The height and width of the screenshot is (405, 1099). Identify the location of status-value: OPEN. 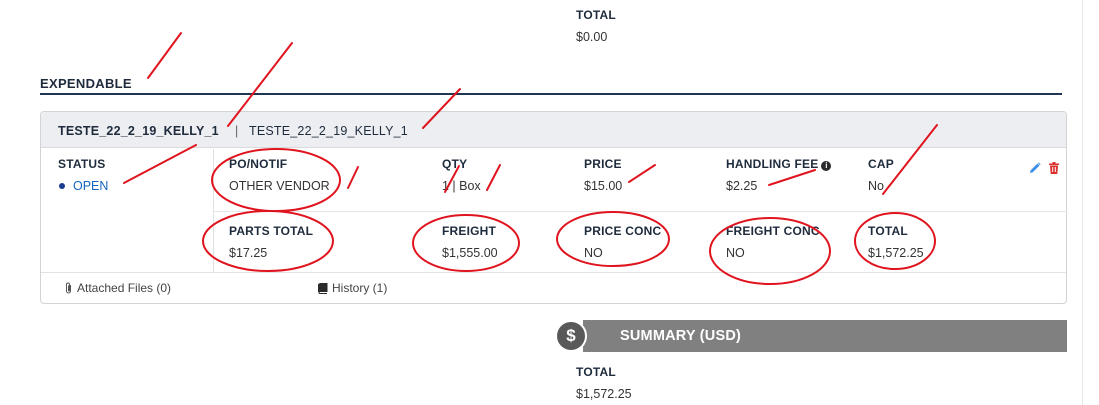
(83, 186).